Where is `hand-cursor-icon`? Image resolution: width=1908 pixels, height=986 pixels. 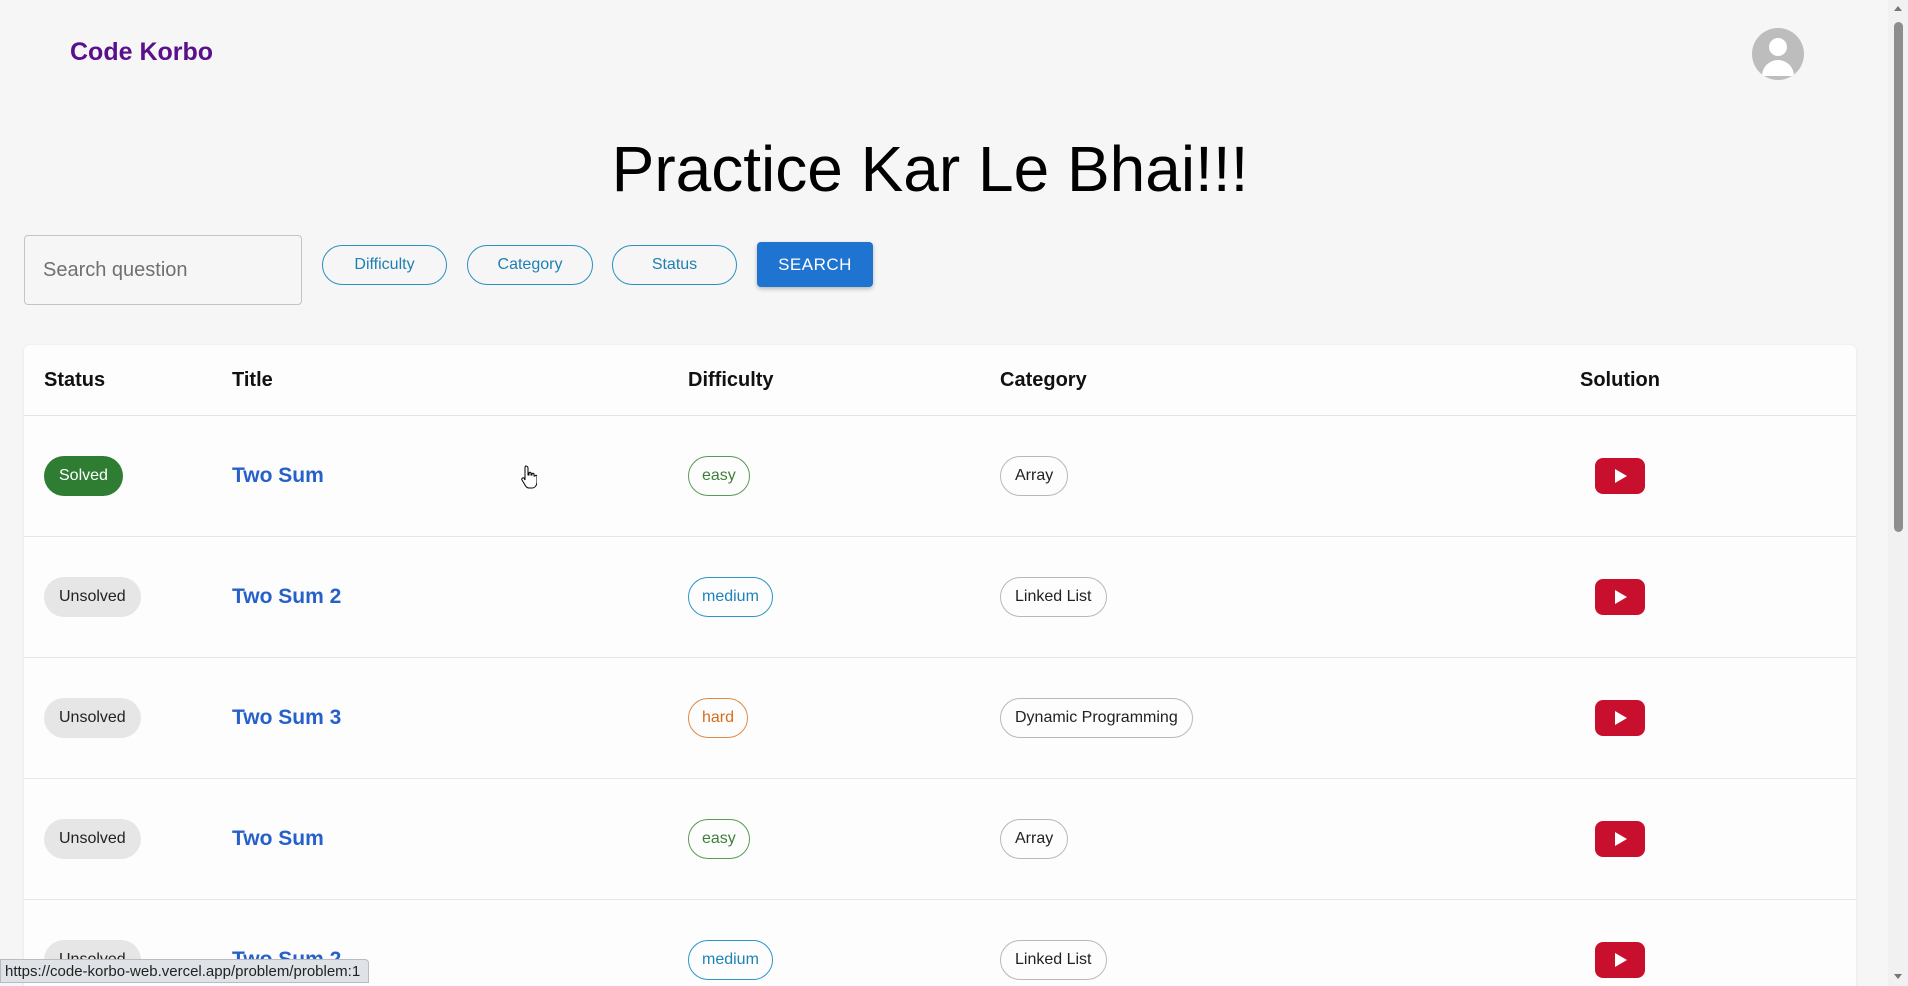 hand-cursor-icon is located at coordinates (529, 477).